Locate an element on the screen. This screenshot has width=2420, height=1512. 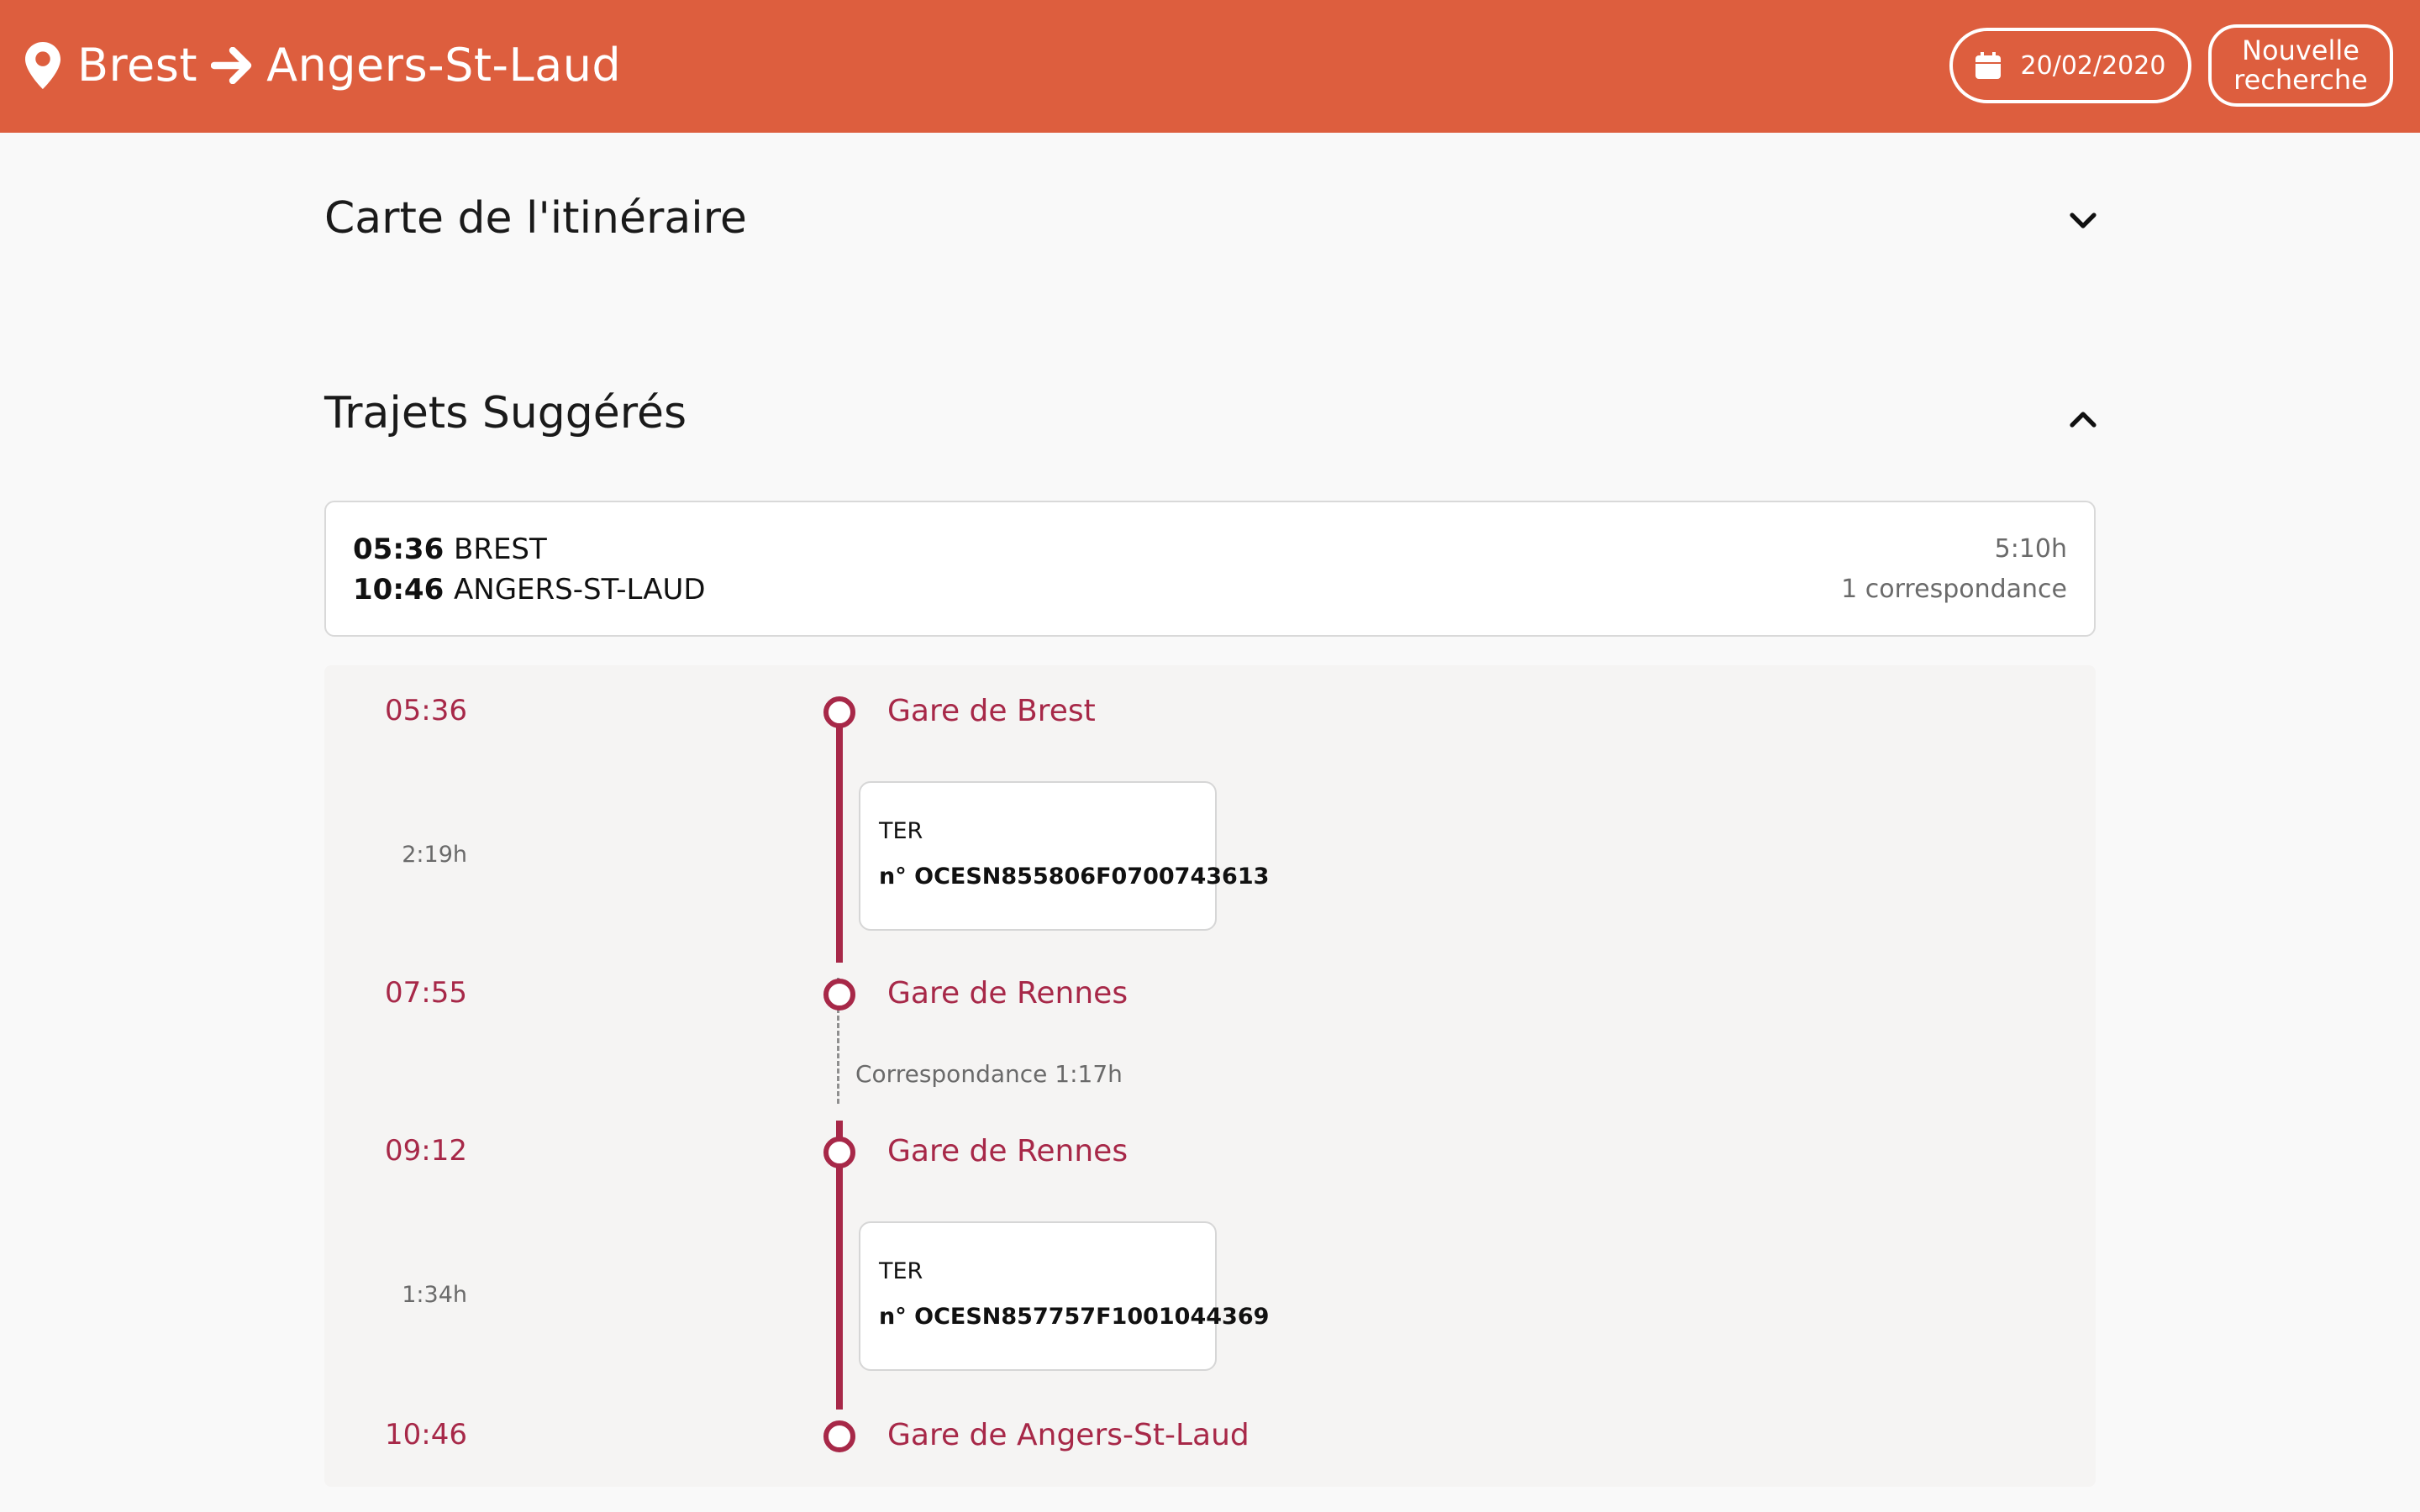
map-section-title: Carte de l'itinéraire is located at coordinates (536, 218).